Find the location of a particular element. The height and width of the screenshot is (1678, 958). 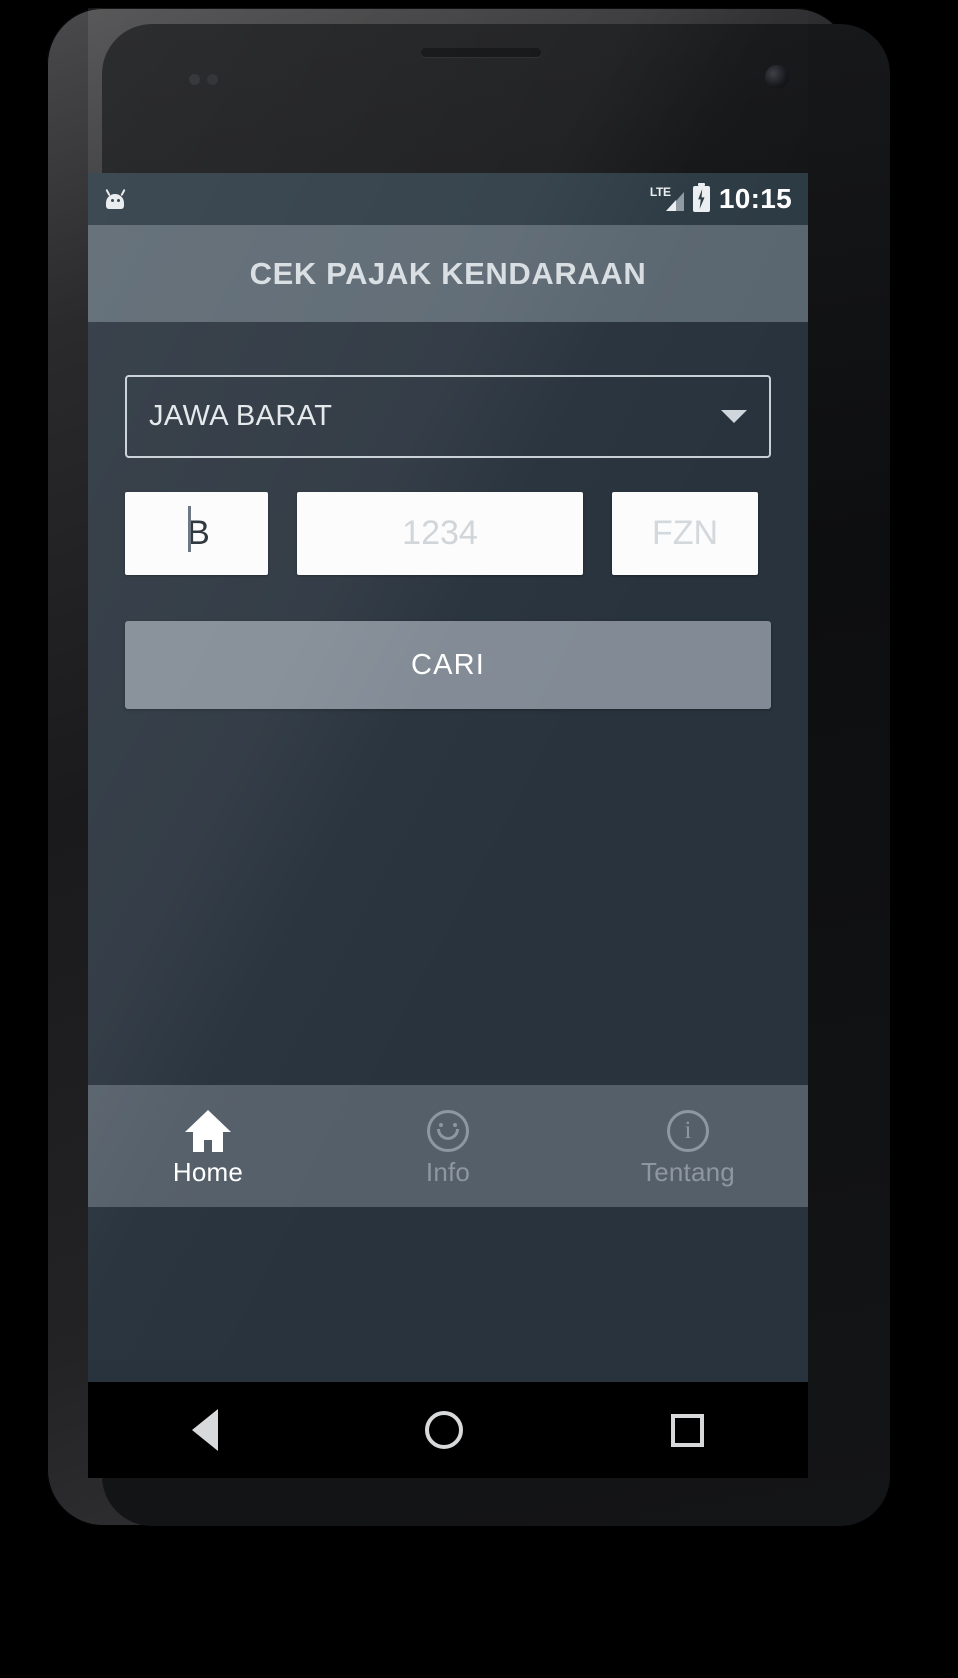

status-bar-right: LTE 10:15 is located at coordinates (721, 198).